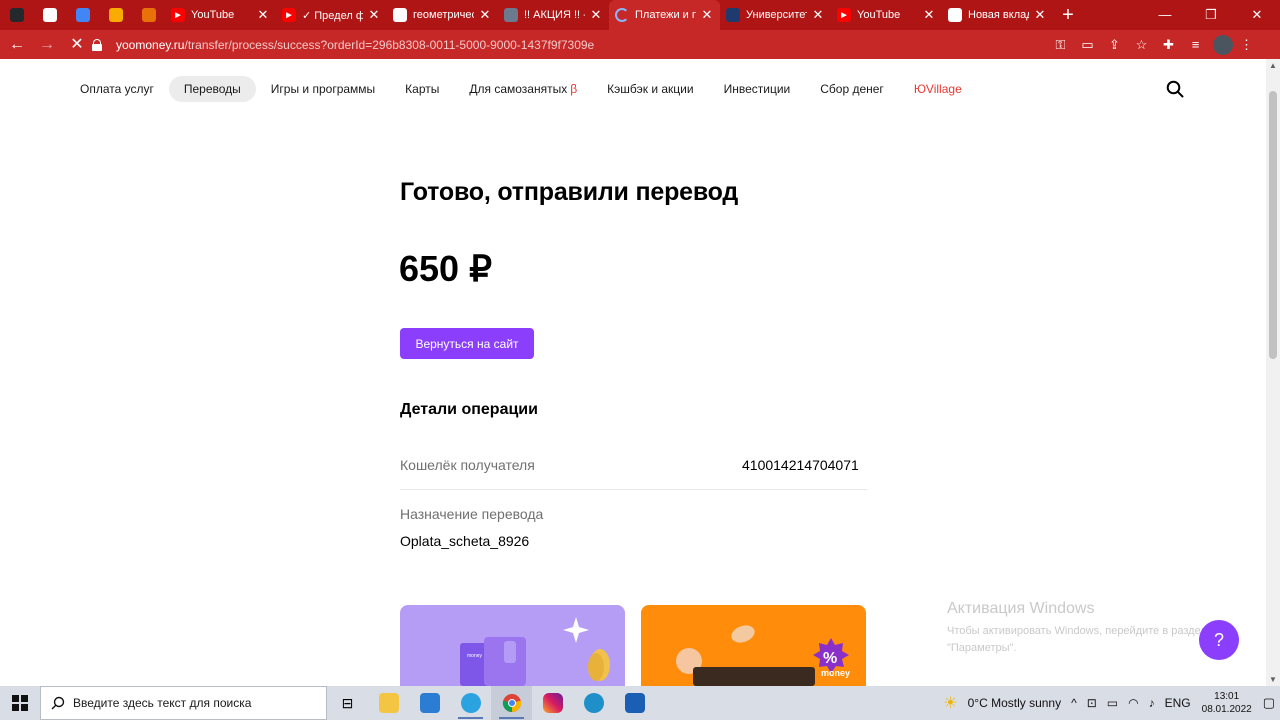 The width and height of the screenshot is (1280, 720). I want to click on profile-avatar, so click(1223, 44).